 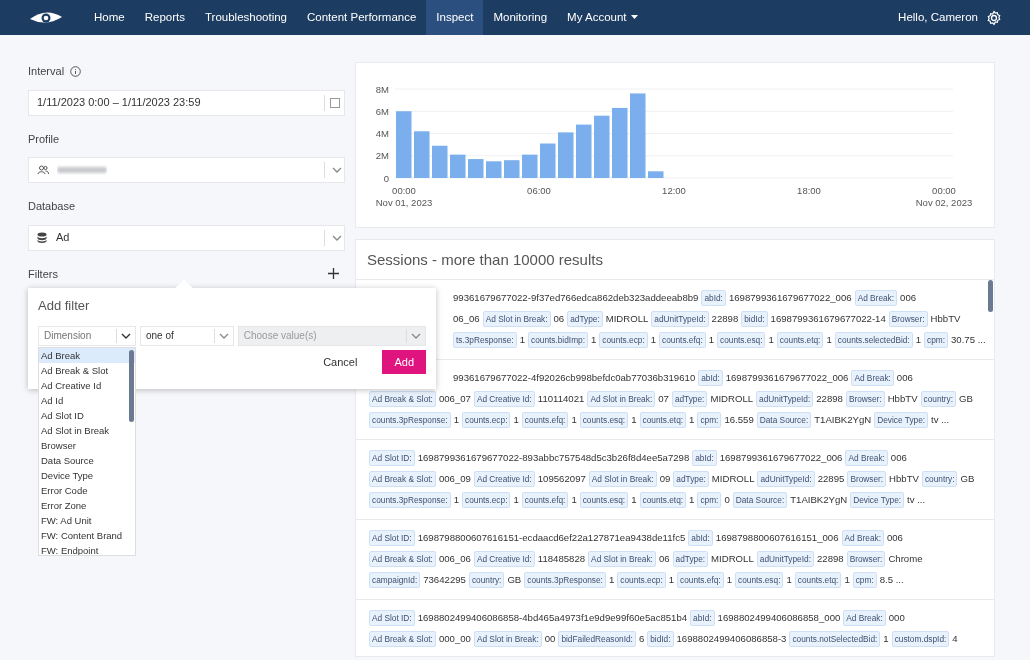 What do you see at coordinates (877, 500) in the screenshot?
I see `field-key: Device Type:` at bounding box center [877, 500].